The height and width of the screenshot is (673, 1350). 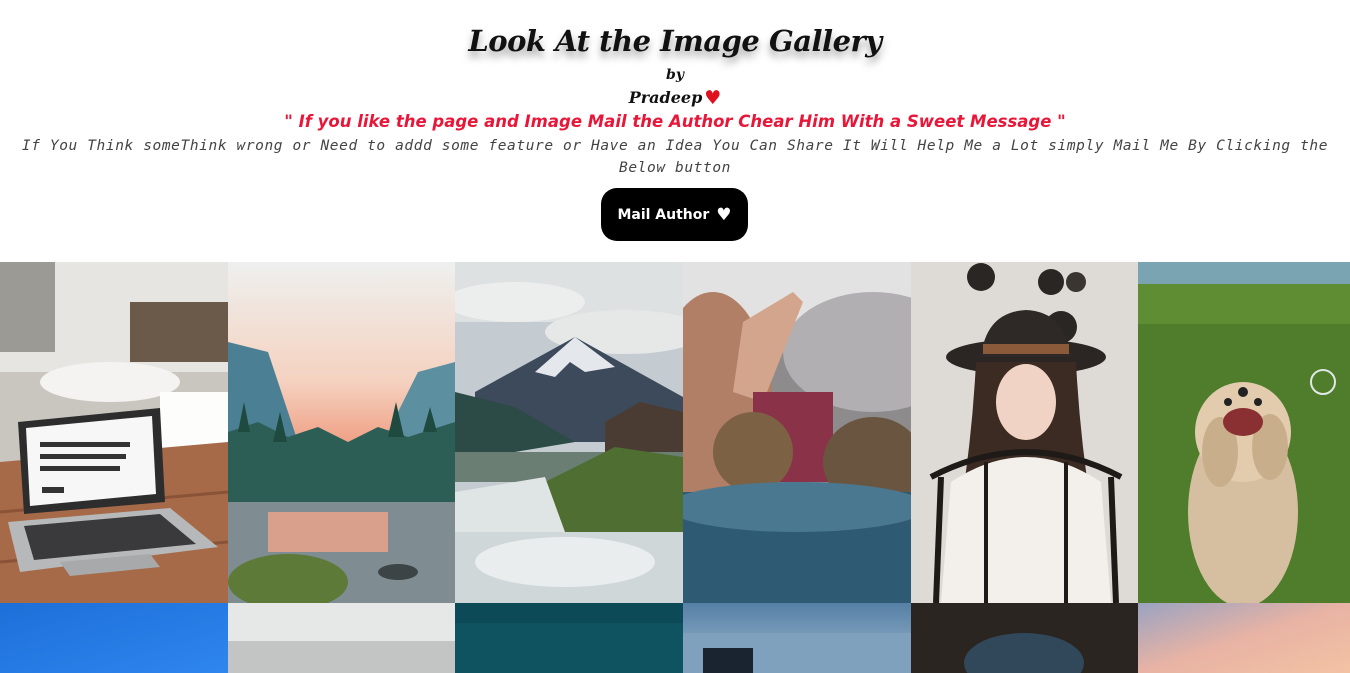 I want to click on mail-author-button: Mail Author ♥, so click(x=674, y=214).